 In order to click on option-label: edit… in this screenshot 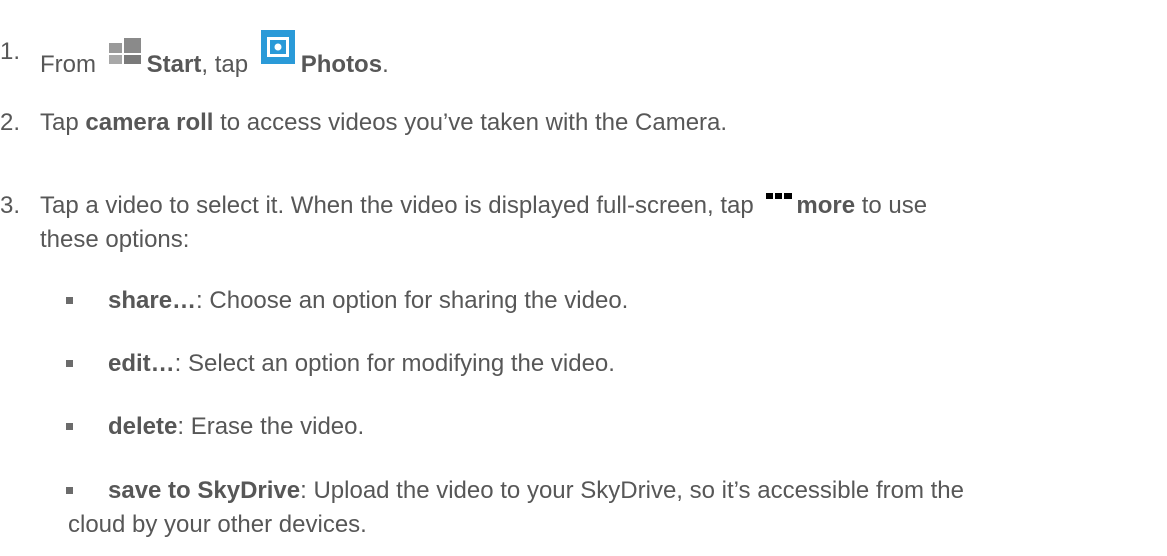, I will do `click(141, 363)`.